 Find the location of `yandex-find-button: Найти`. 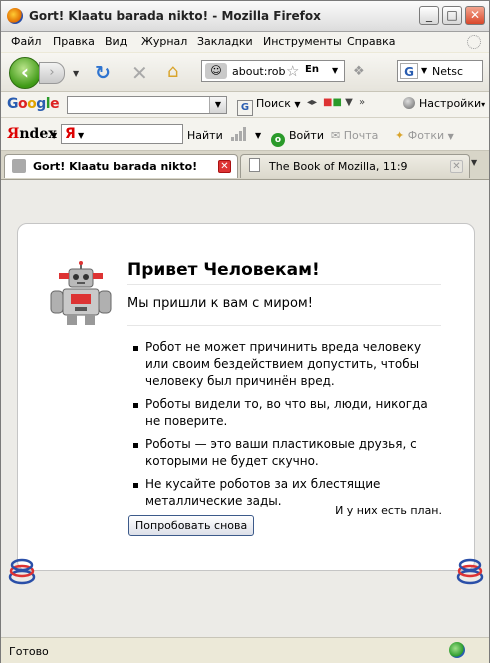

yandex-find-button: Найти is located at coordinates (205, 135).